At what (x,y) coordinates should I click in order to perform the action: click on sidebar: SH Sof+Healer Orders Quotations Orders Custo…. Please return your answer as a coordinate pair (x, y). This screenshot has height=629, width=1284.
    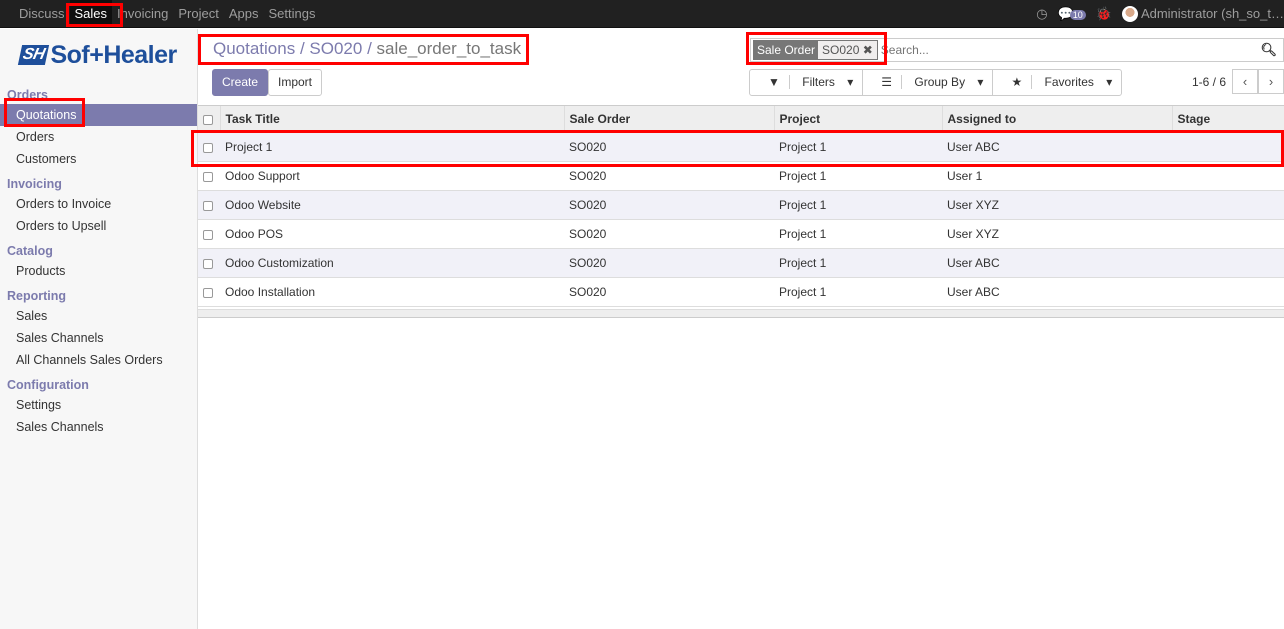
    Looking at the image, I should click on (99, 329).